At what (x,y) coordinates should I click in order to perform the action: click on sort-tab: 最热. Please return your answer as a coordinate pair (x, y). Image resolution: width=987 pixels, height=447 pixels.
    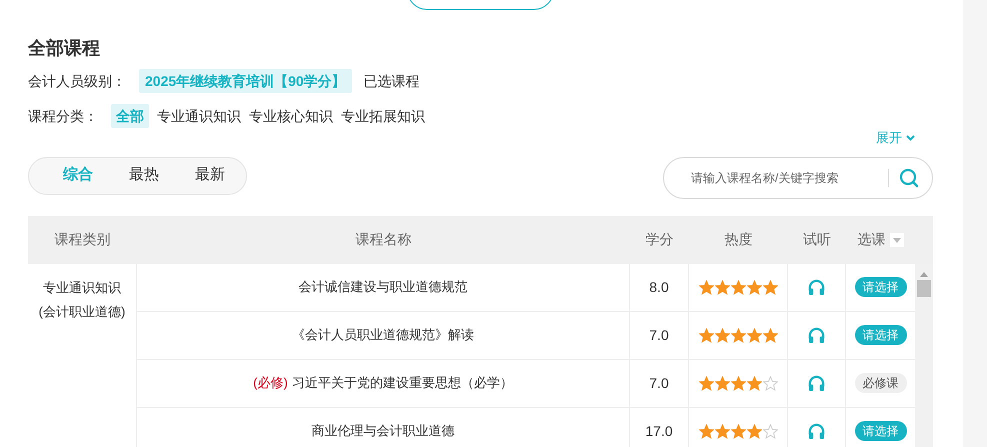
    Looking at the image, I should click on (144, 175).